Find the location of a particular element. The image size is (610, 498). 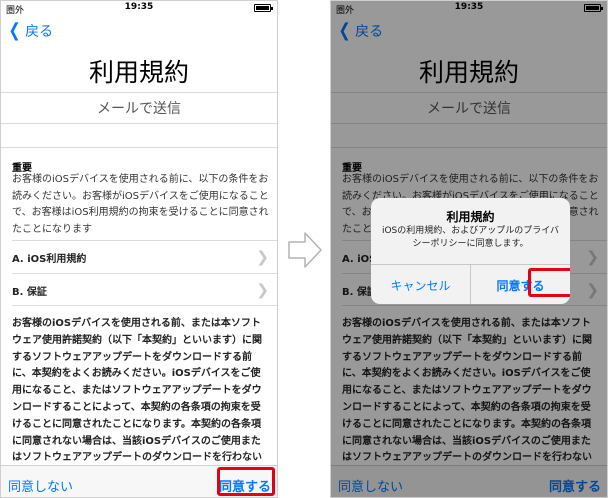

back-button: ❮ 戻る is located at coordinates (30, 30).